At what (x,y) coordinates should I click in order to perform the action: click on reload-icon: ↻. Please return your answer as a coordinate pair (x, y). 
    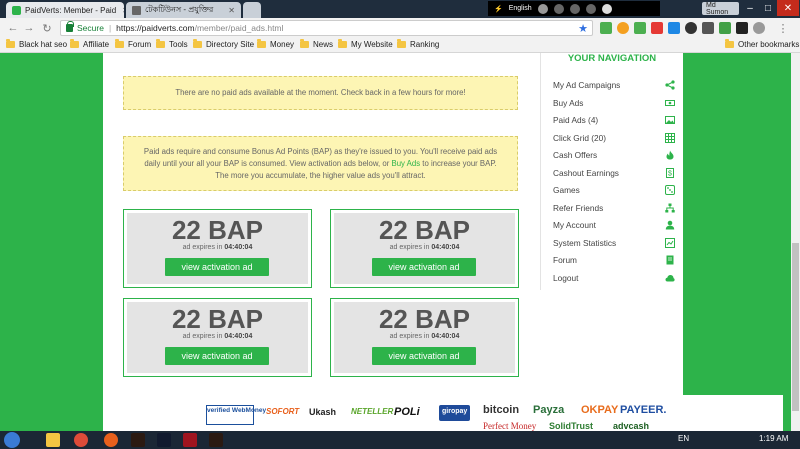
    Looking at the image, I should click on (47, 28).